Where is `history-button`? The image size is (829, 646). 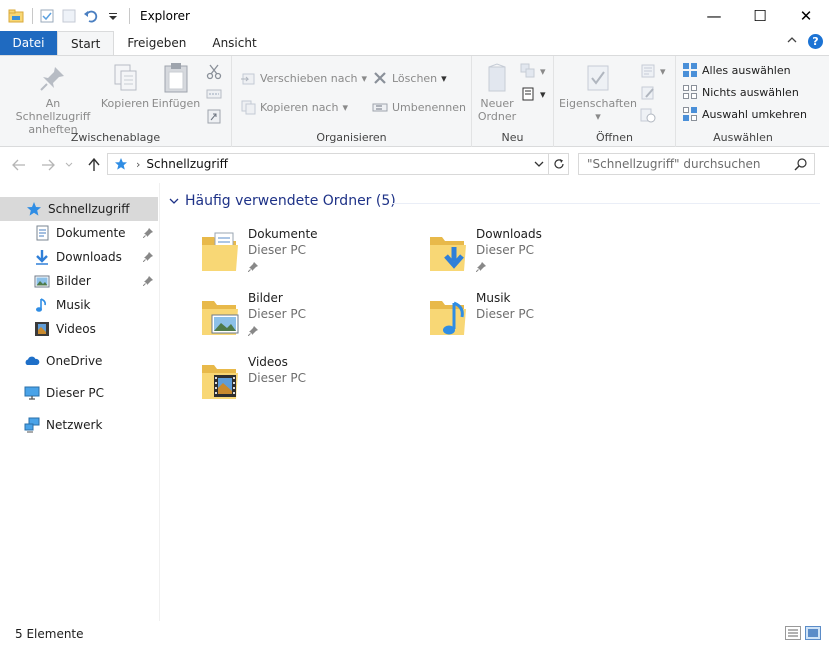
history-button is located at coordinates (648, 115).